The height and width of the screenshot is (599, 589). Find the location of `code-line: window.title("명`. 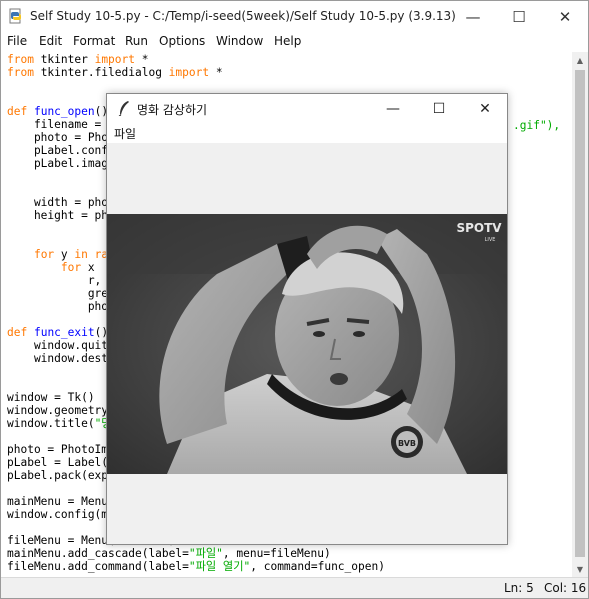

code-line: window.title("명 is located at coordinates (59, 423).